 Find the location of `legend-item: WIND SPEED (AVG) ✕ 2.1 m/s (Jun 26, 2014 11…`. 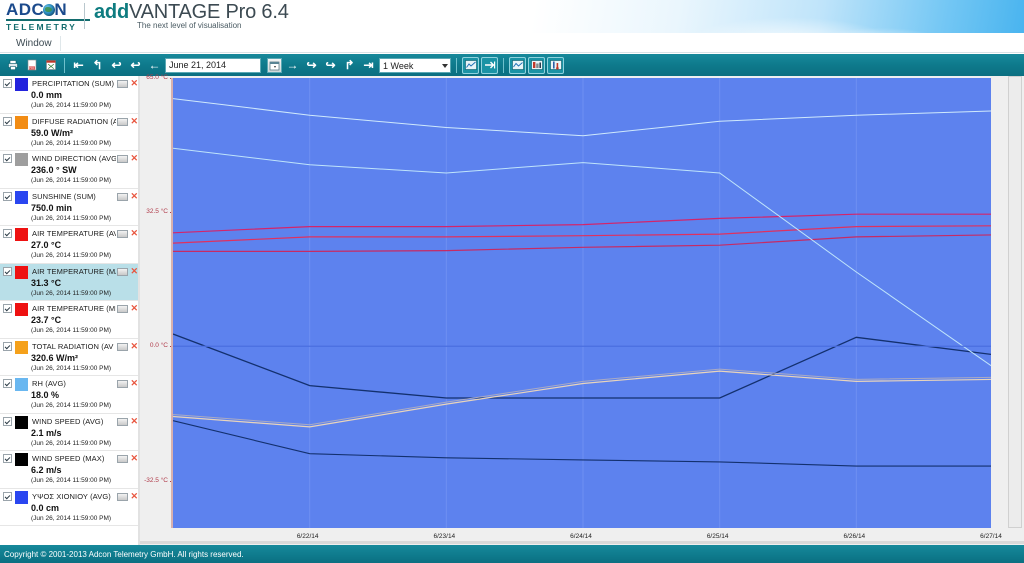

legend-item: WIND SPEED (AVG) ✕ 2.1 m/s (Jun 26, 2014 11… is located at coordinates (70, 432).